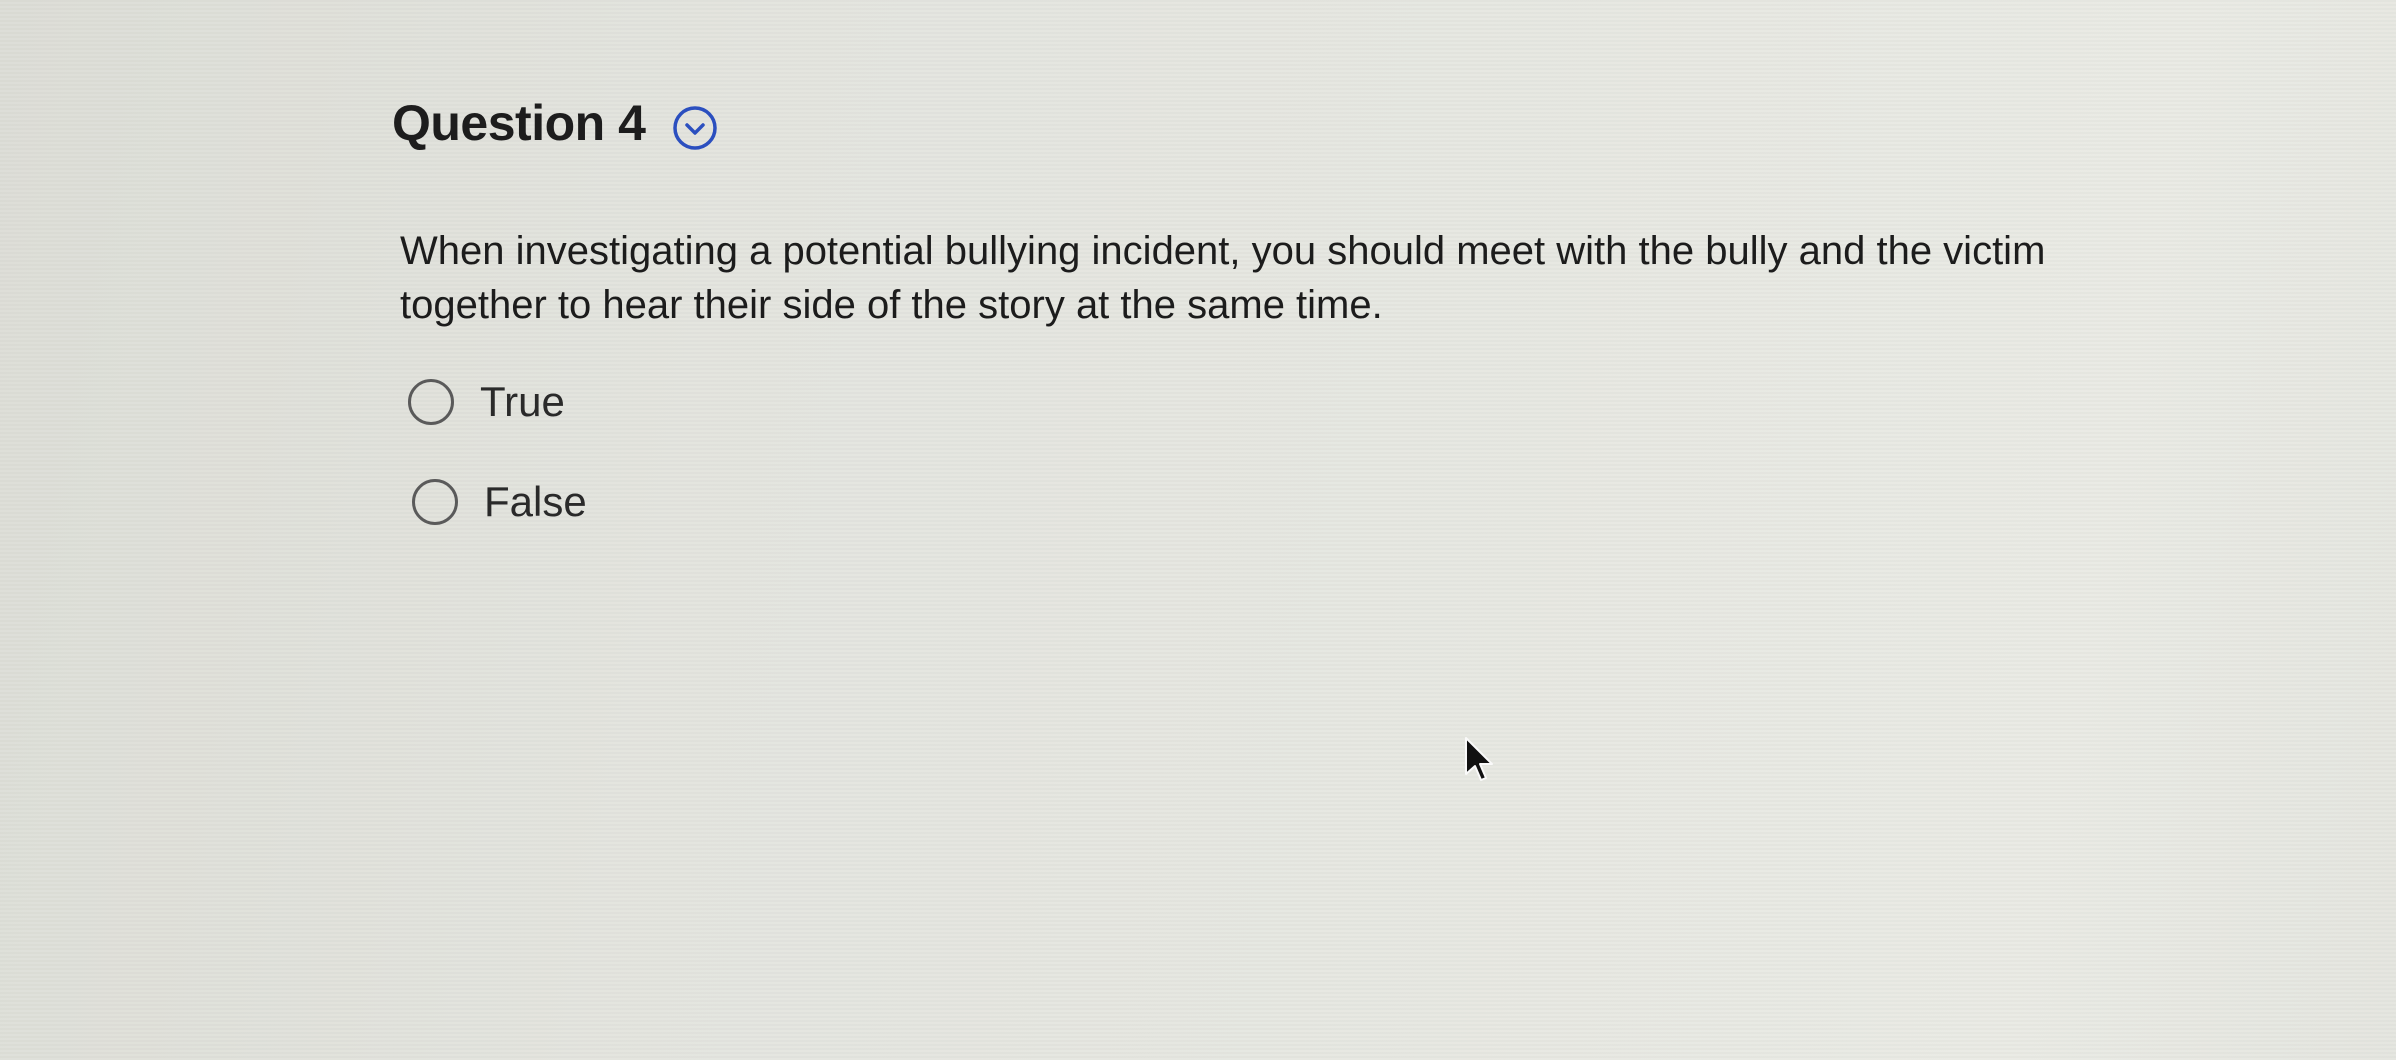 The width and height of the screenshot is (2396, 1060). What do you see at coordinates (435, 502) in the screenshot?
I see `radio-button-false` at bounding box center [435, 502].